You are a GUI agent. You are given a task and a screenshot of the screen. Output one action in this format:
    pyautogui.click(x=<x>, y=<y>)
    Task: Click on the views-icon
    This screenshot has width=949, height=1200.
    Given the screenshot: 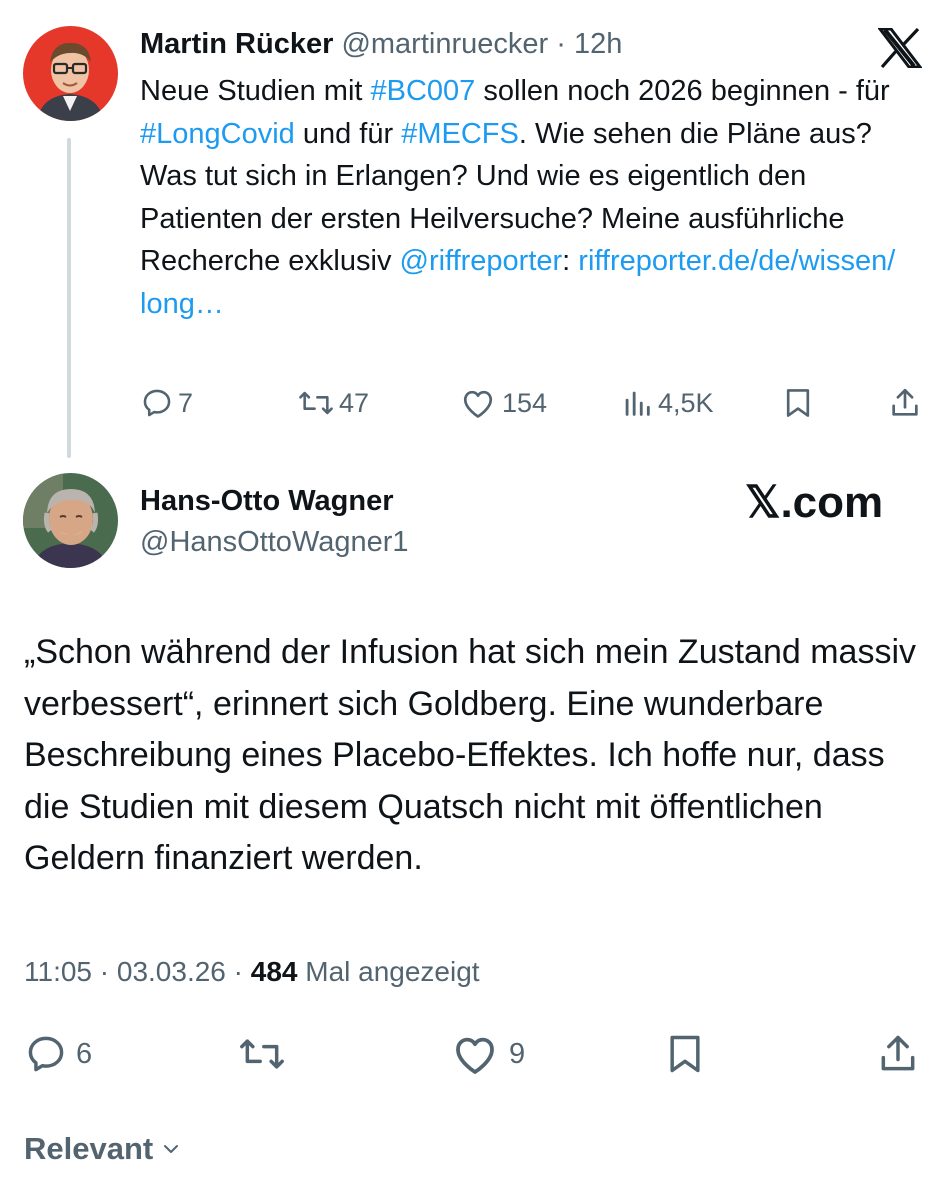 What is the action you would take?
    pyautogui.click(x=637, y=403)
    